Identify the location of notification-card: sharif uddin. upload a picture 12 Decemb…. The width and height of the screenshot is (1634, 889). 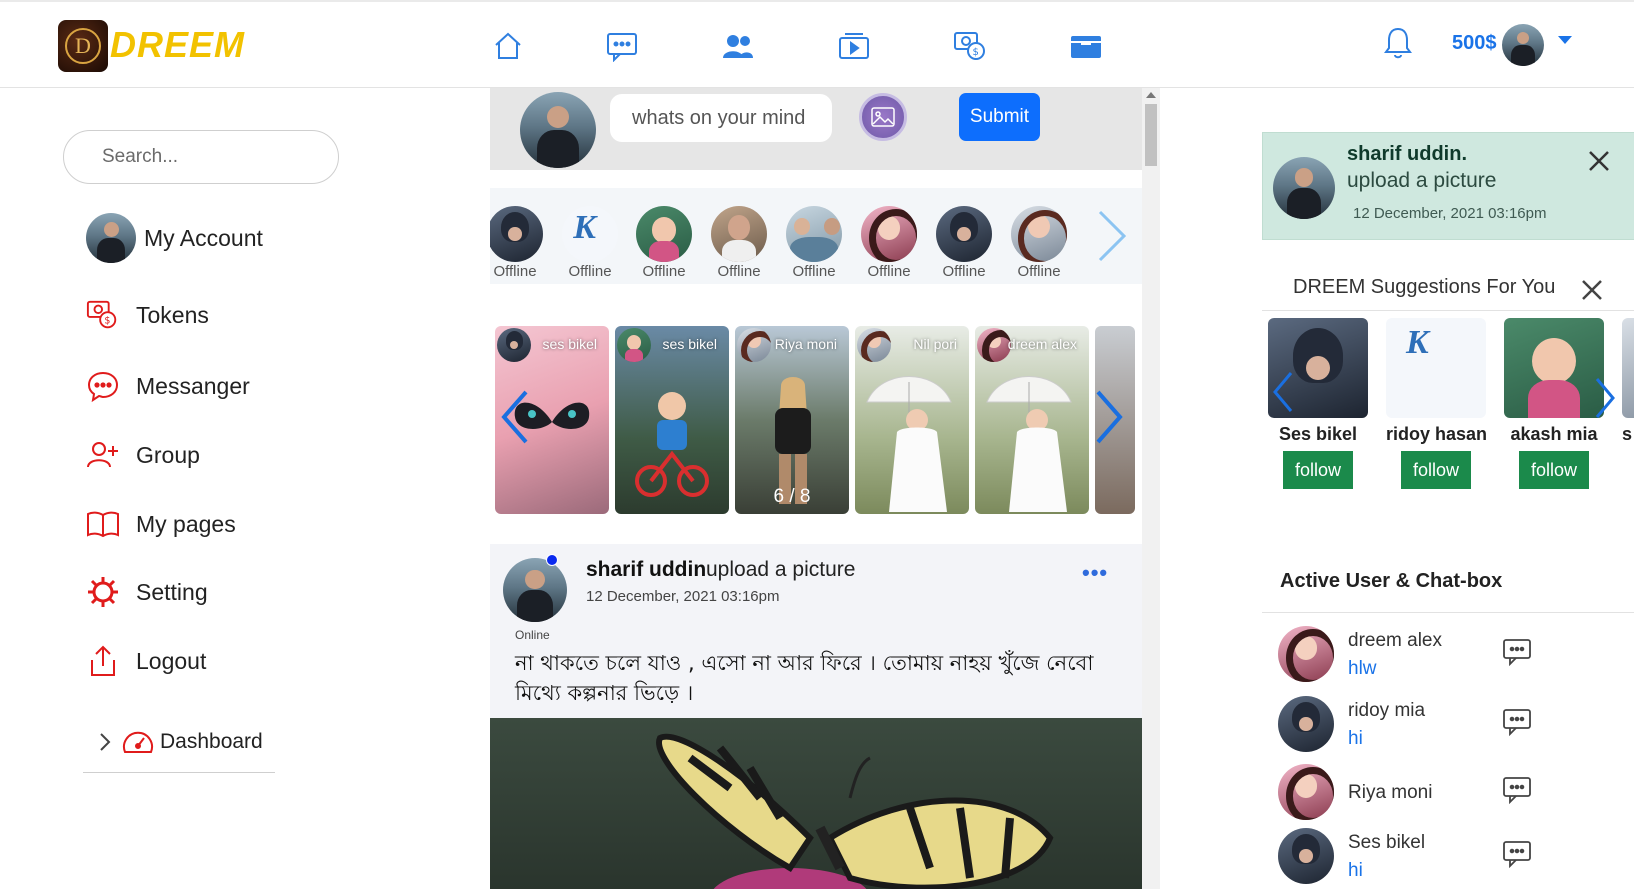
(1448, 186).